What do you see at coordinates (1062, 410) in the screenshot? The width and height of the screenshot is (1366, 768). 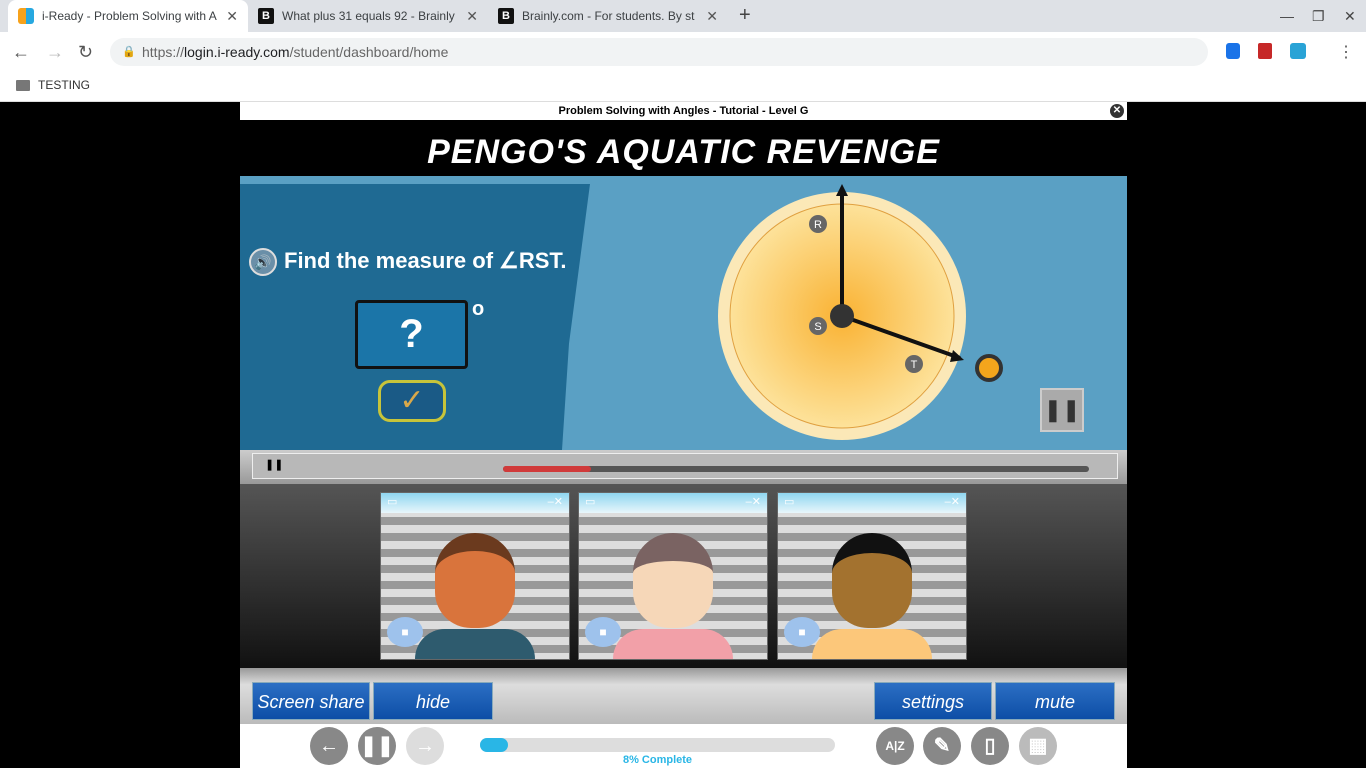 I see `pause-game-button: ❚❚` at bounding box center [1062, 410].